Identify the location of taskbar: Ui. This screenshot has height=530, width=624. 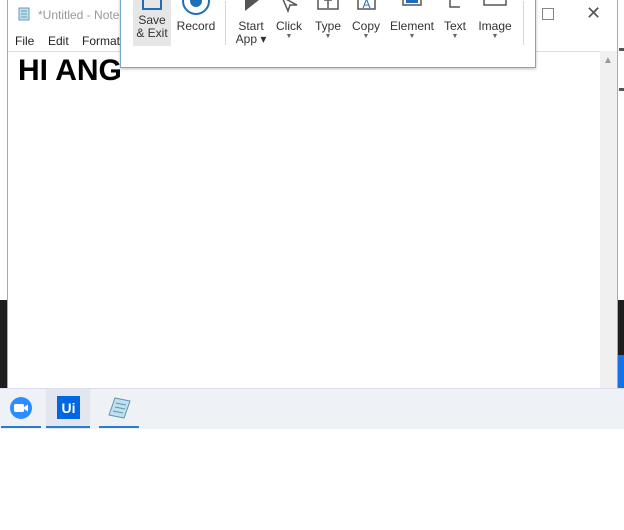
(312, 408).